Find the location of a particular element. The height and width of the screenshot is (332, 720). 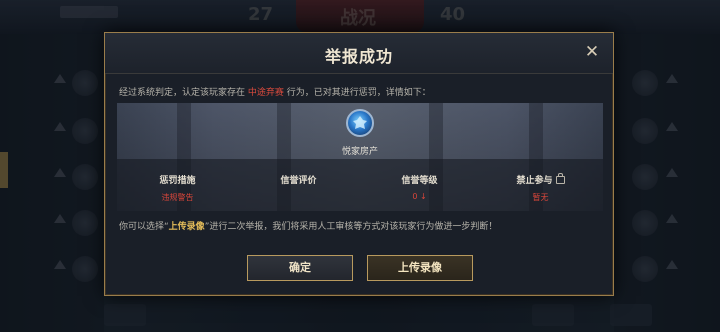

player-avatar is located at coordinates (360, 123).